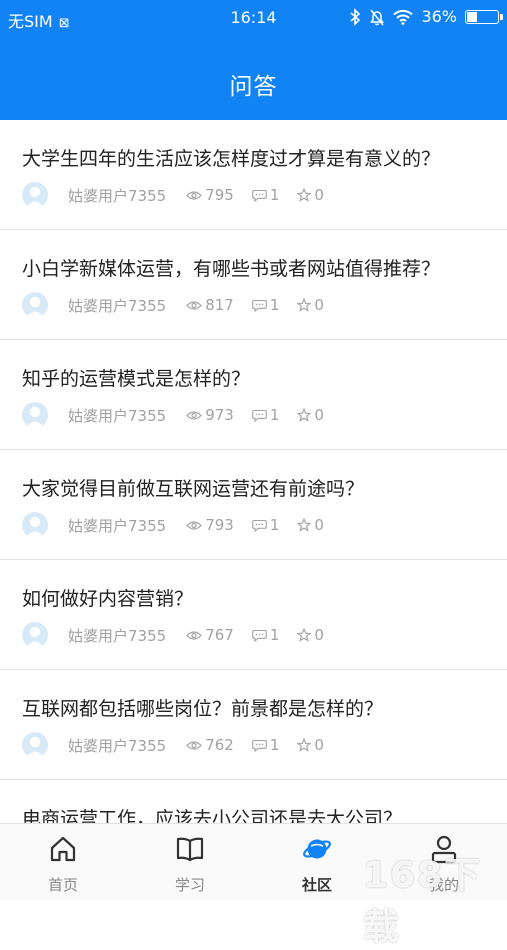 Image resolution: width=507 pixels, height=950 pixels. Describe the element at coordinates (231, 157) in the screenshot. I see `question-title: 大学生四年的生活应该怎样度过才算是有意义的？` at that location.